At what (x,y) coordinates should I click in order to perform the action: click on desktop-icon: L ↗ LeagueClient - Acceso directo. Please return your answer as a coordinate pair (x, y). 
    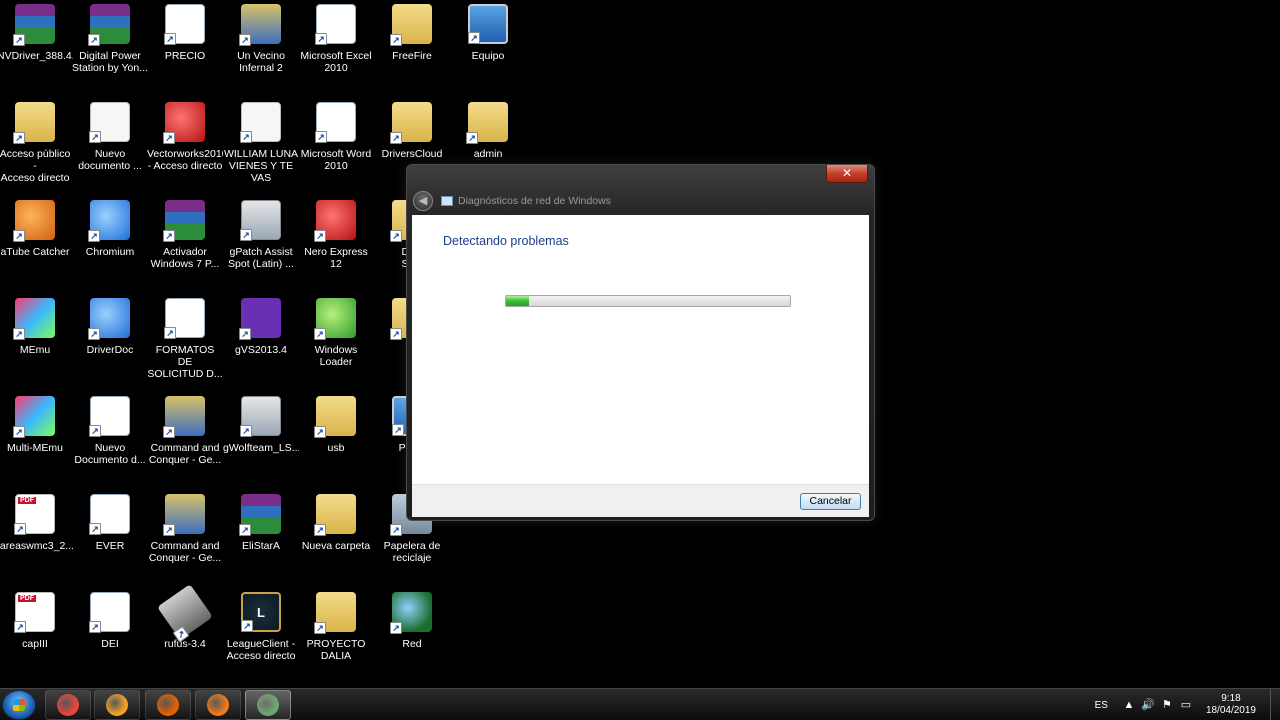
    Looking at the image, I should click on (261, 636).